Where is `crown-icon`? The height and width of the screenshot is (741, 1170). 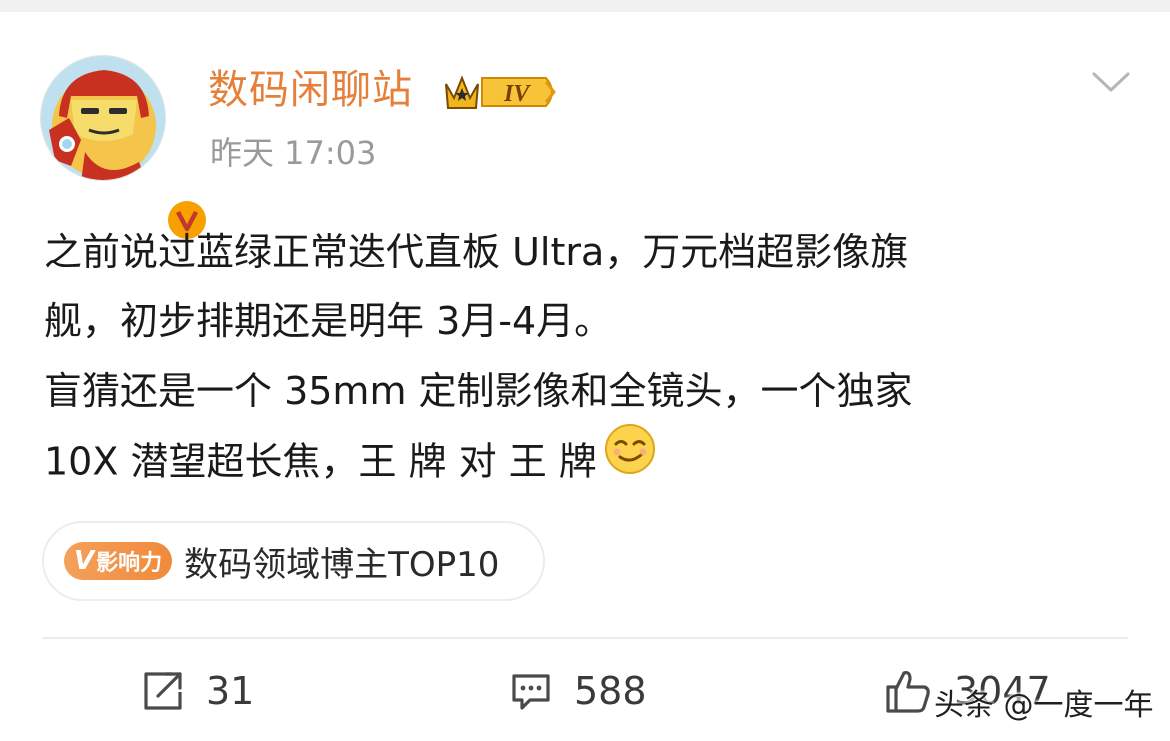
crown-icon is located at coordinates (462, 92).